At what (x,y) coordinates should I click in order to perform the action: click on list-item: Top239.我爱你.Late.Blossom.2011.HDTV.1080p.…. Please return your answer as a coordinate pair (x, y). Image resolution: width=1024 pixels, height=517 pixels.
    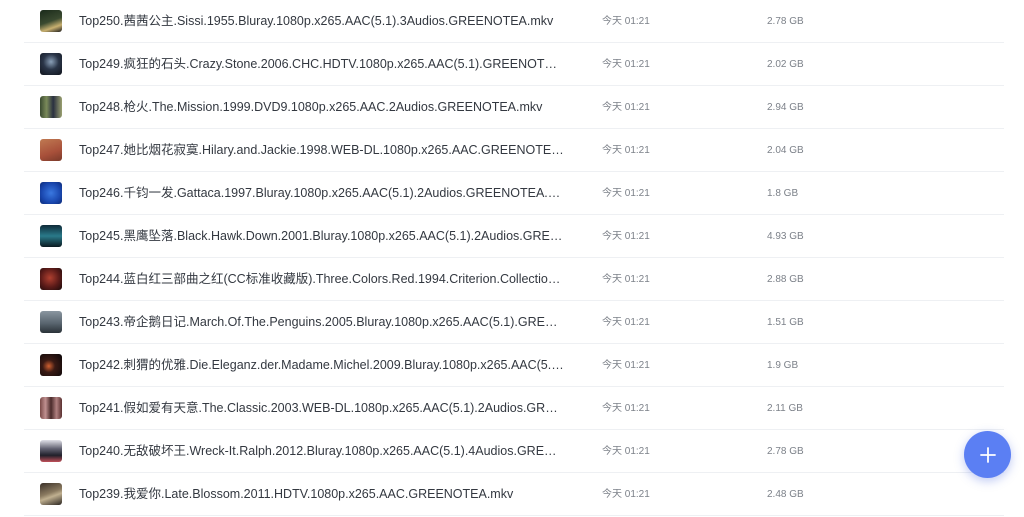
    Looking at the image, I should click on (514, 494).